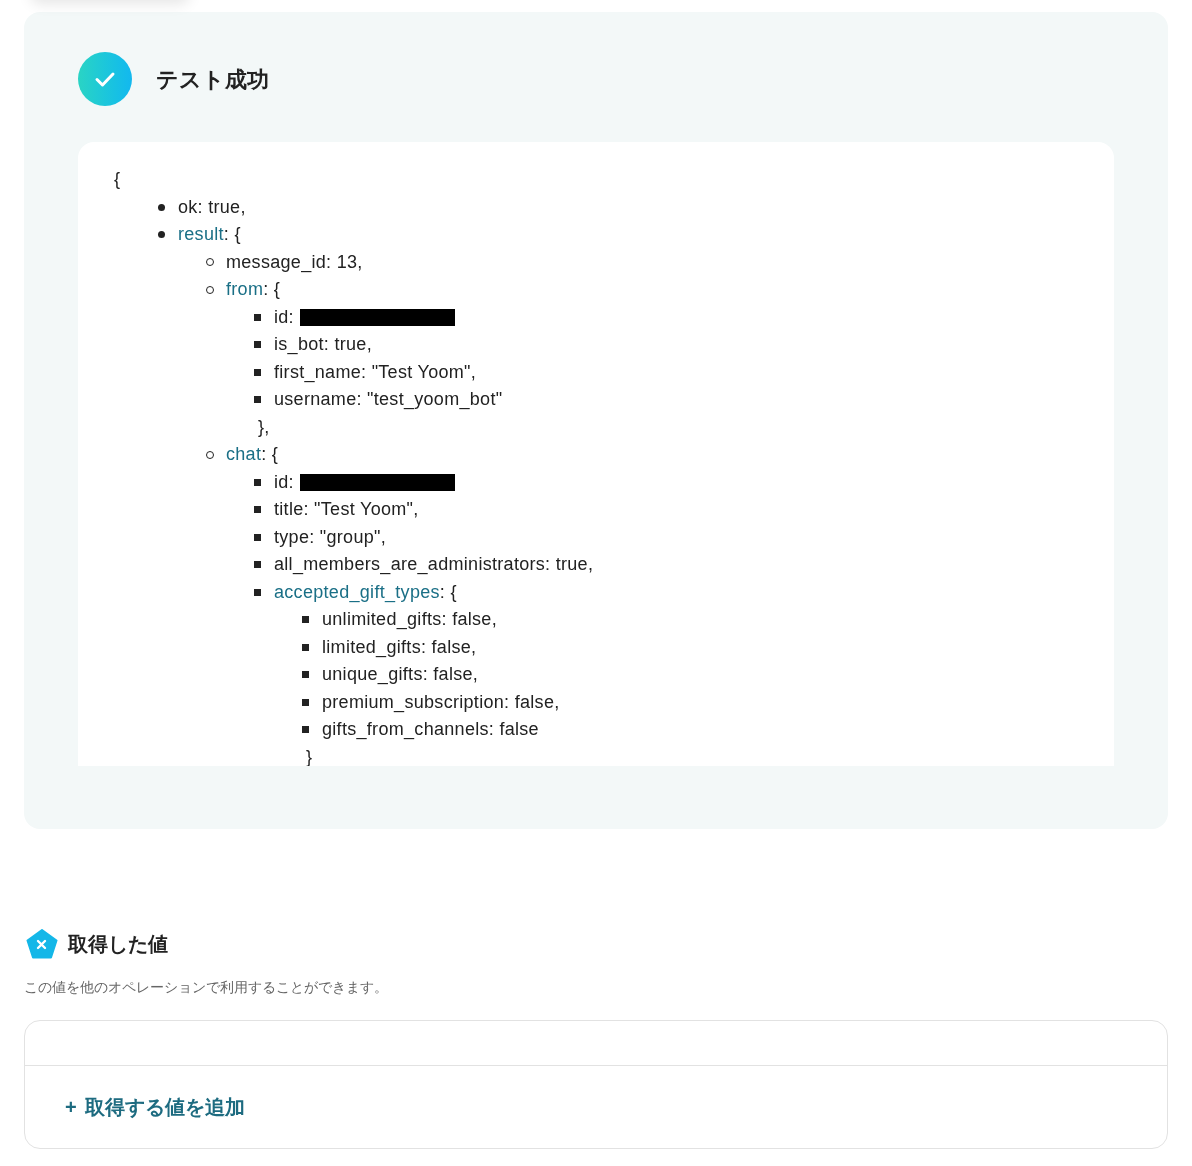  Describe the element at coordinates (388, 400) in the screenshot. I see `json-line: username: "test_yoom_bot"` at that location.